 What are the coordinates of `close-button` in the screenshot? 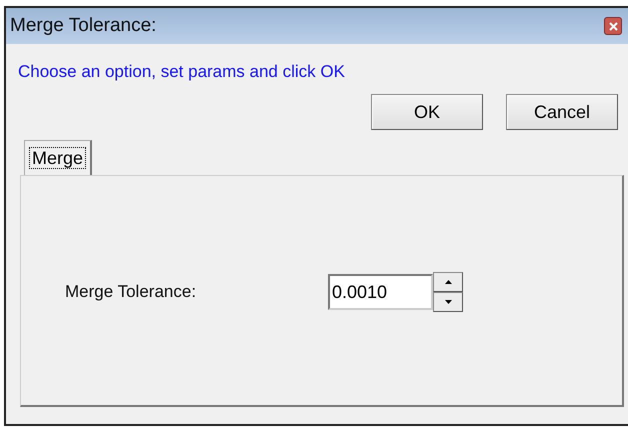 It's located at (613, 26).